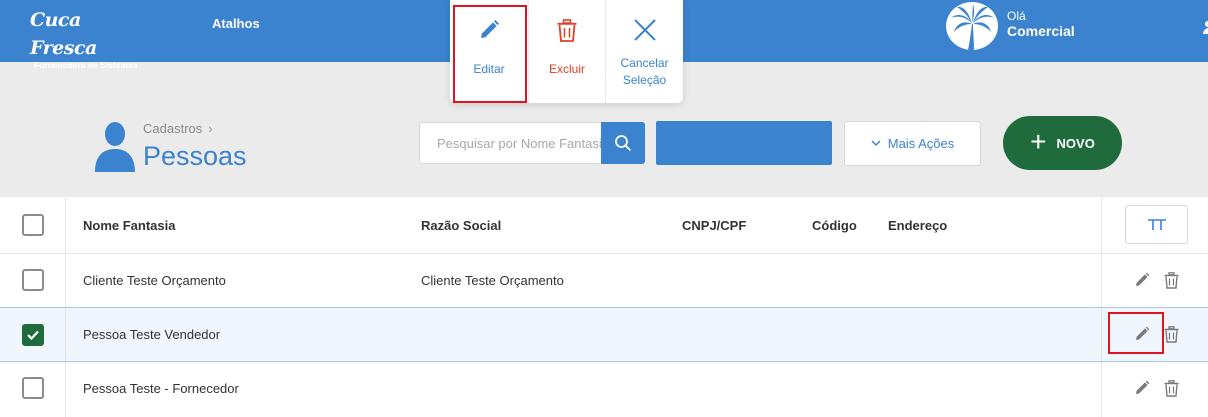 This screenshot has height=417, width=1208. I want to click on search-icon, so click(623, 143).